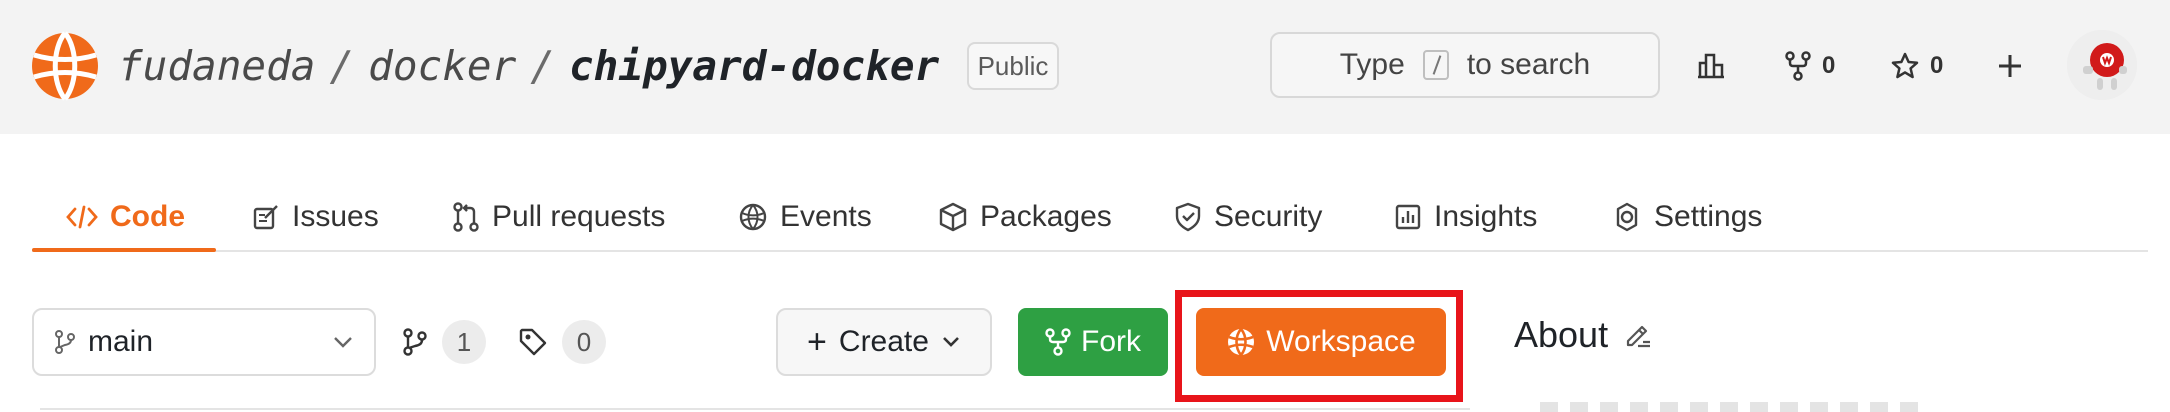  I want to click on create-button: + Create, so click(884, 342).